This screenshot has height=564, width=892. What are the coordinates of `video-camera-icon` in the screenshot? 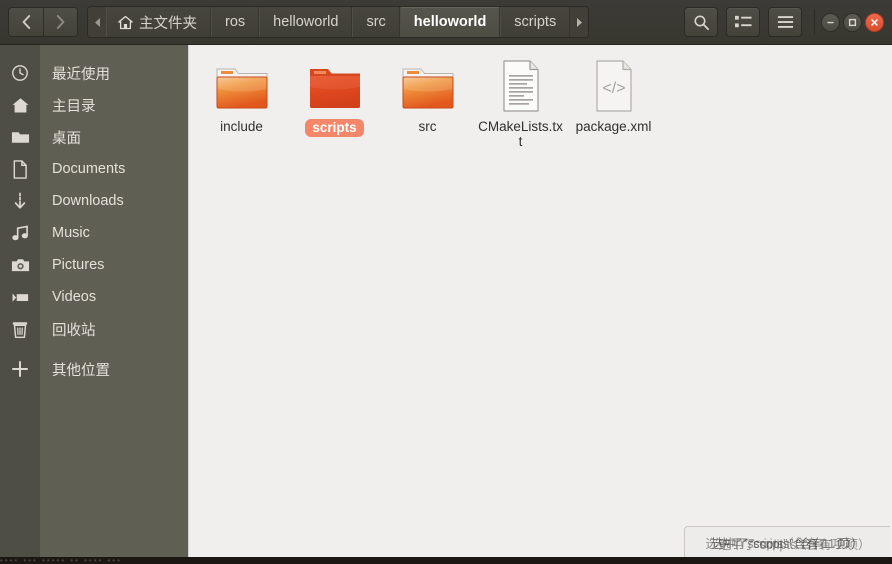 It's located at (20, 297).